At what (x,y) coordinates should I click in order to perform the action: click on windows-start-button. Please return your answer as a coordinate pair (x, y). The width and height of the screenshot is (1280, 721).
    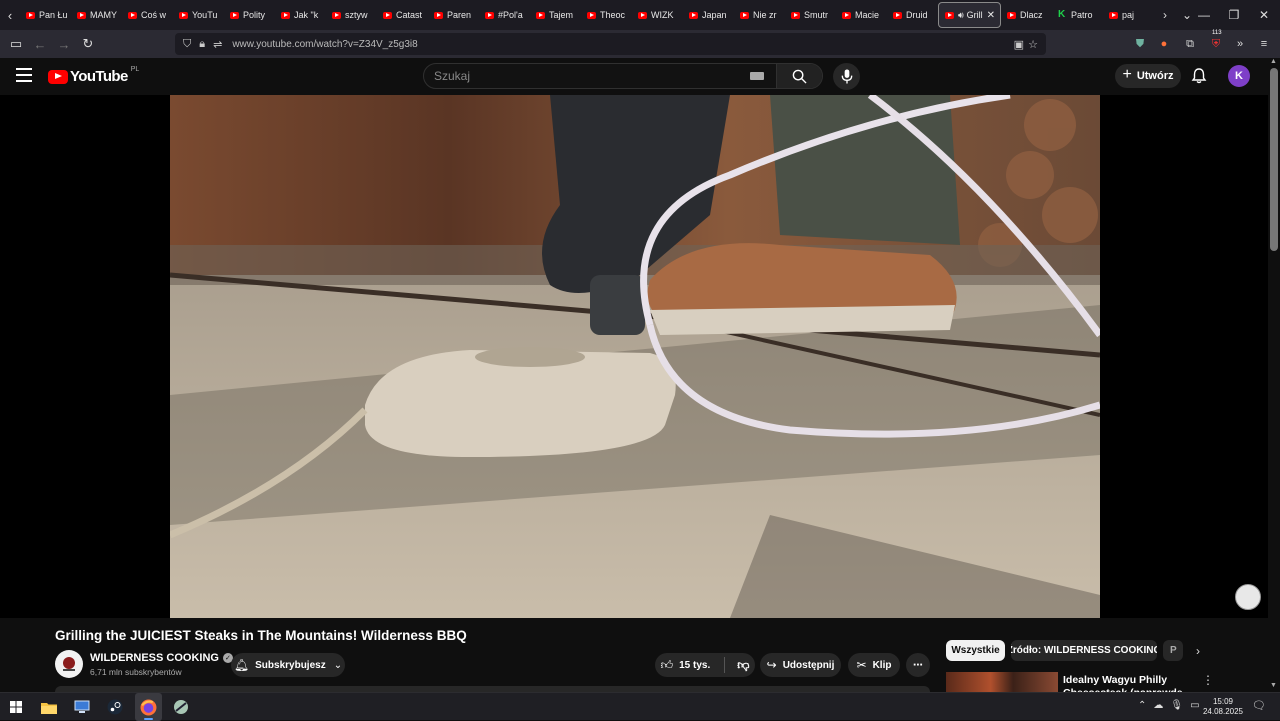
    Looking at the image, I should click on (16, 707).